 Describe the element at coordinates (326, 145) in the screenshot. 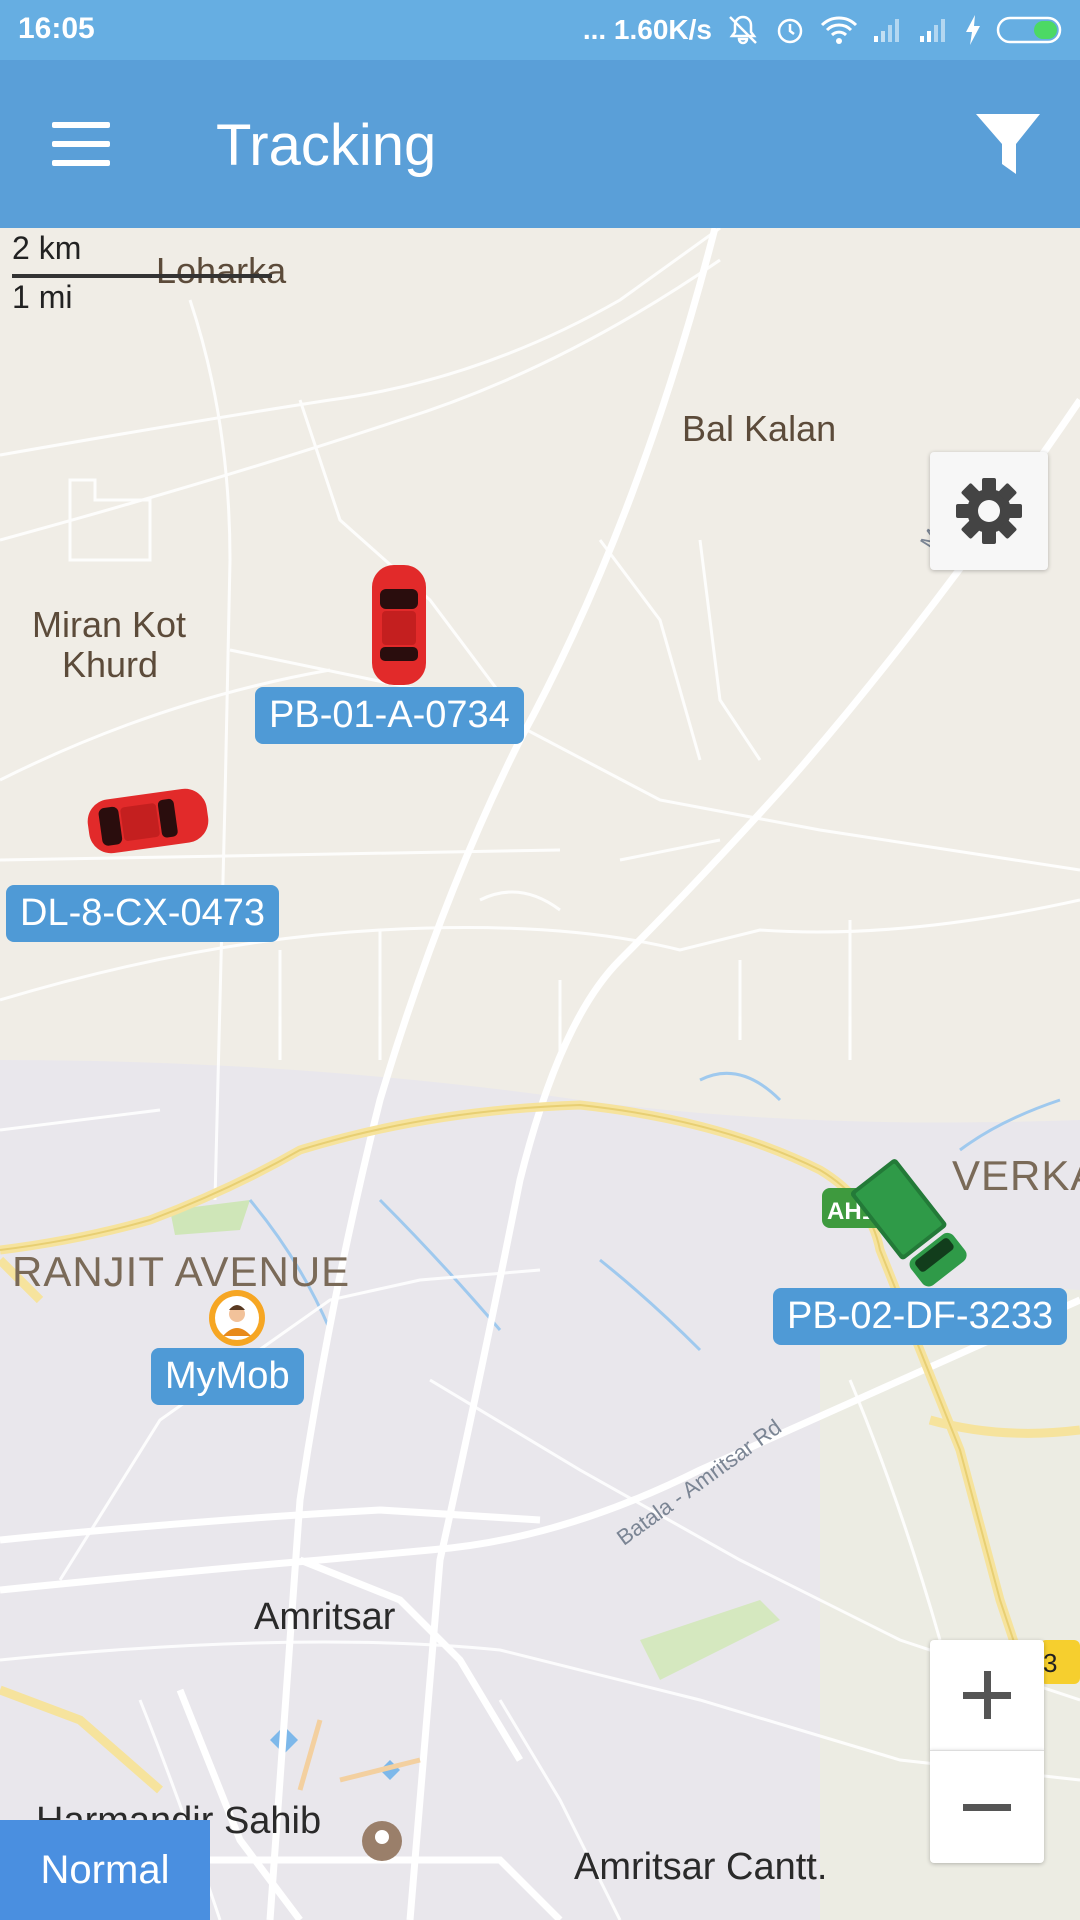

I see `page-title: Tracking` at that location.